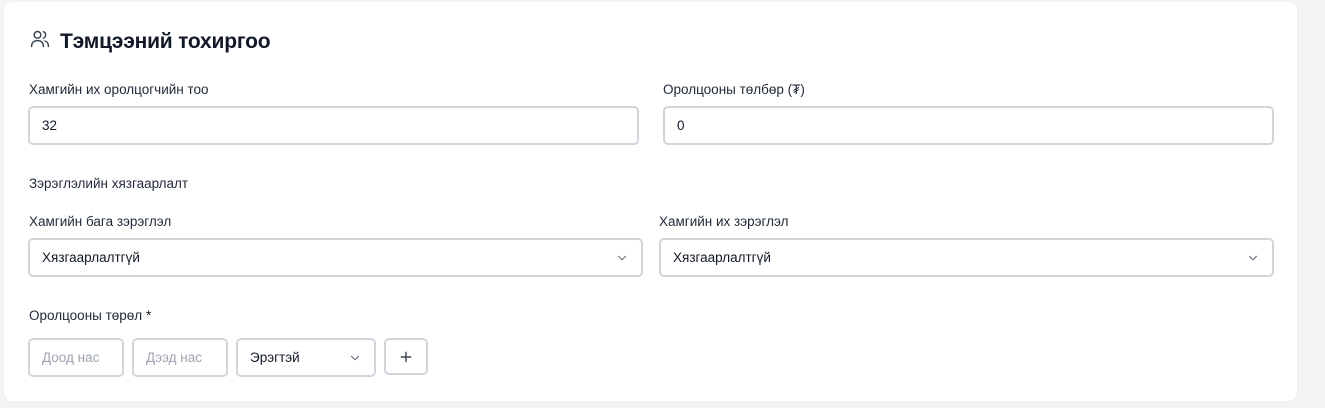 The height and width of the screenshot is (408, 1325). What do you see at coordinates (50, 125) in the screenshot?
I see `max-participants-value: 32` at bounding box center [50, 125].